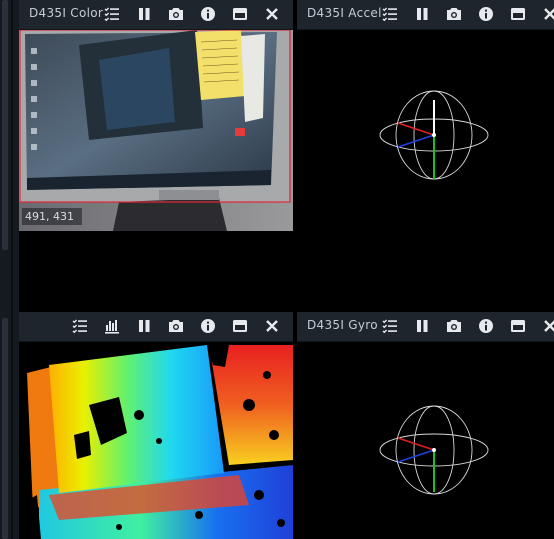 The width and height of the screenshot is (554, 539). Describe the element at coordinates (434, 450) in the screenshot. I see `gyro-gimbal` at that location.